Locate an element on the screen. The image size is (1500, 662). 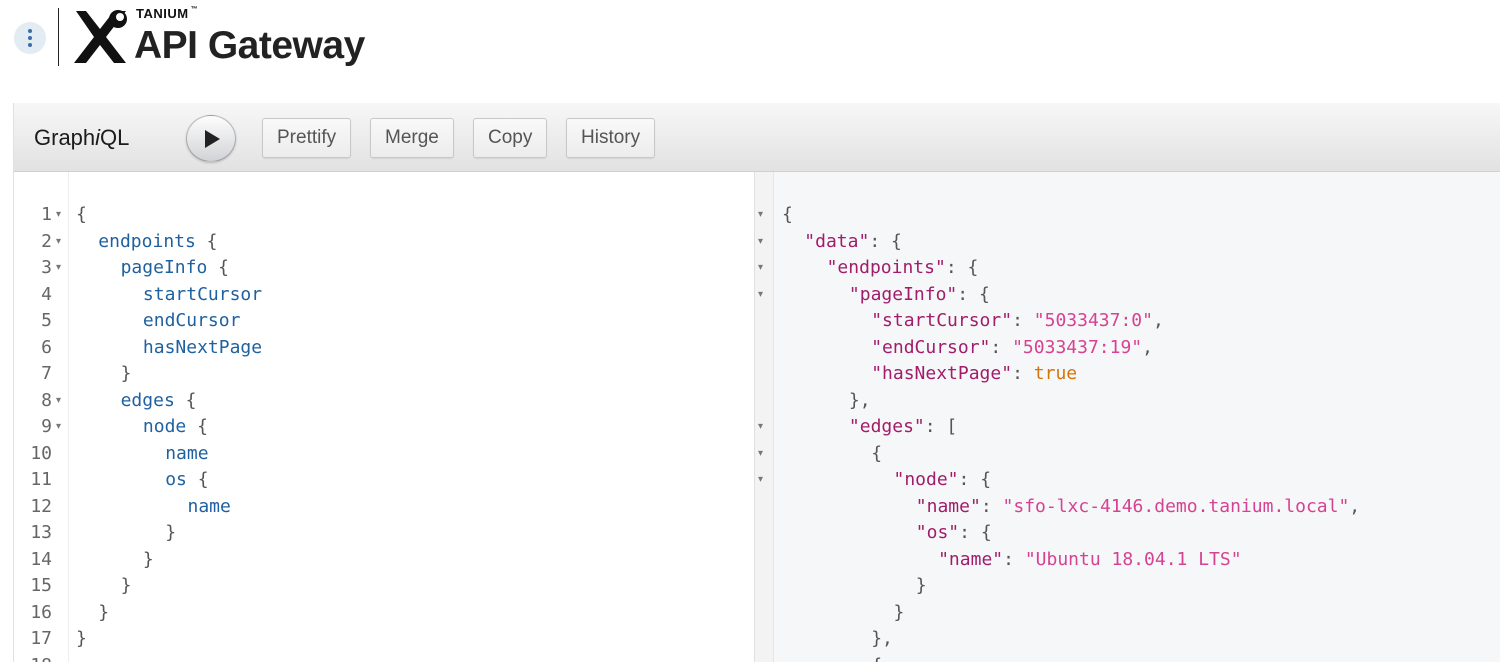
editor-resize-bar: ▾ ▾ ▾ ▾ ▾ ▾ ▾ is located at coordinates (764, 417).